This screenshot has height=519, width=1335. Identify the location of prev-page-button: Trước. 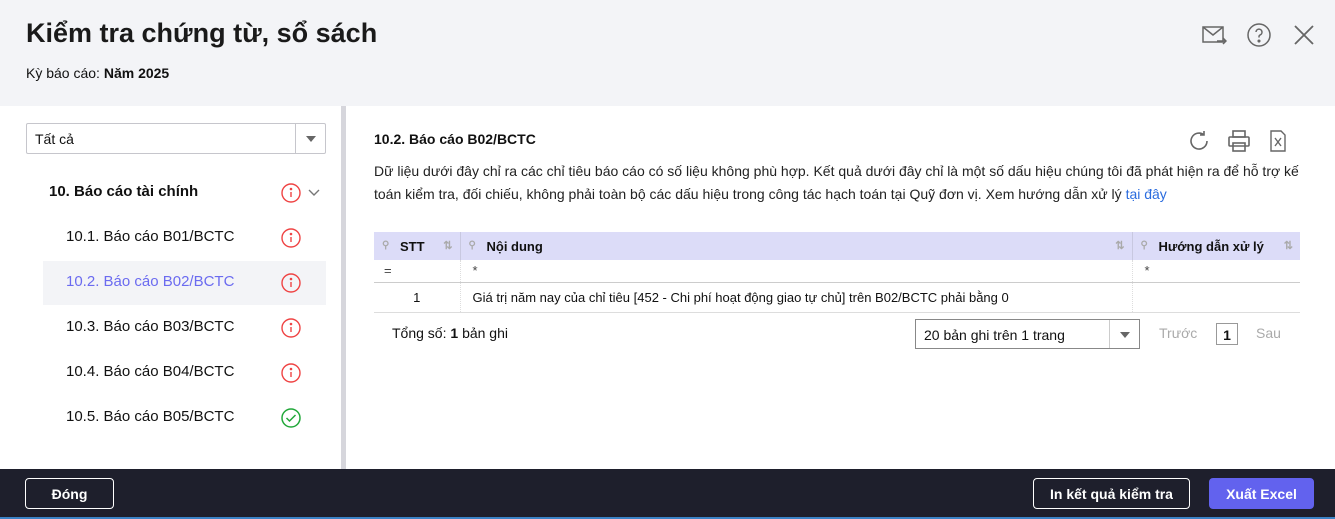
(1178, 333).